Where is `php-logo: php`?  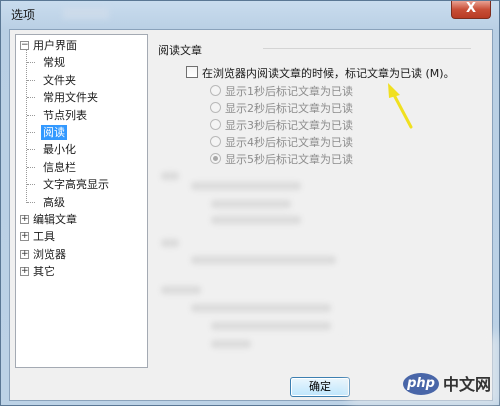 php-logo: php is located at coordinates (421, 384).